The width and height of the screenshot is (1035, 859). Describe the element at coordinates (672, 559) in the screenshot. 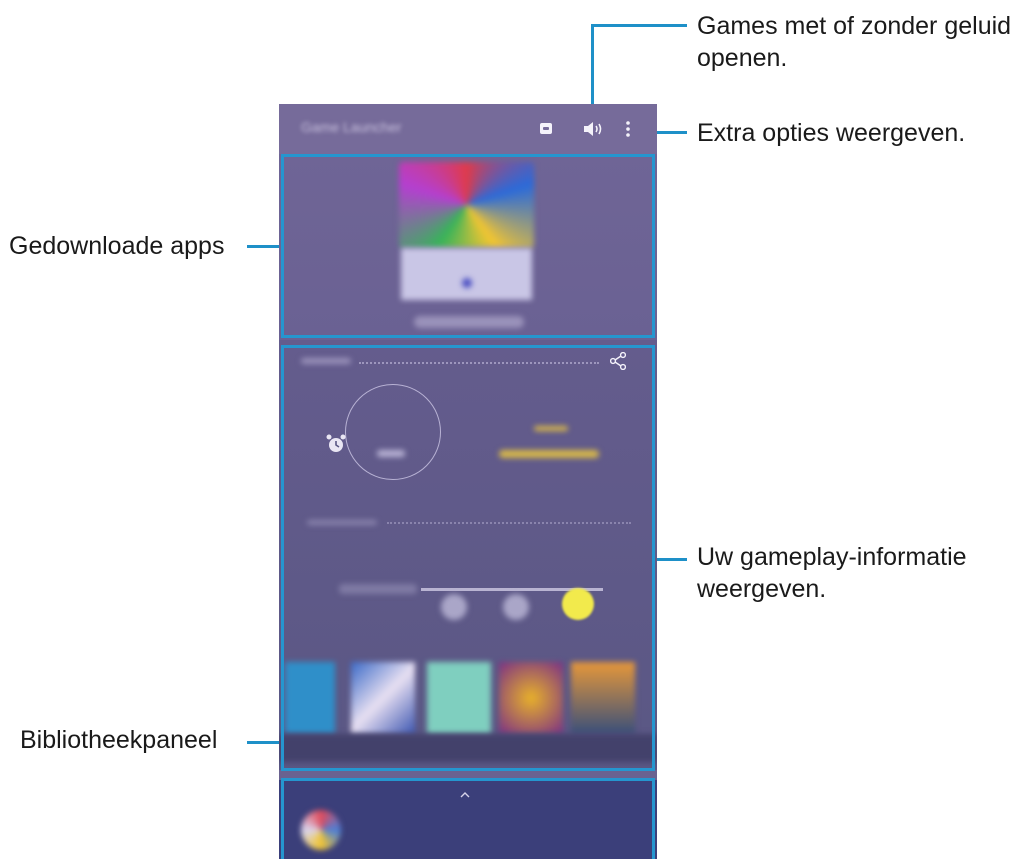

I see `gameplay-callout-line` at that location.